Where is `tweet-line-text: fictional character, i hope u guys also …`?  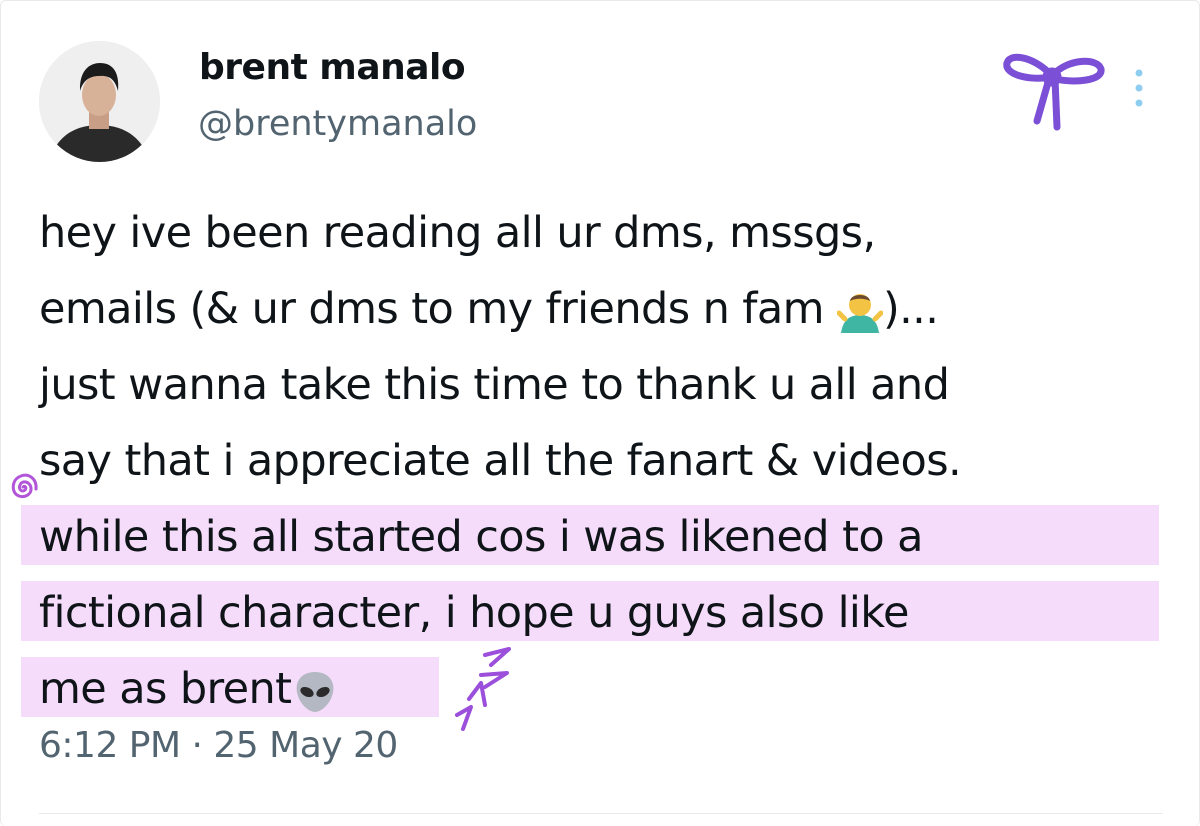
tweet-line-text: fictional character, i hope u guys also … is located at coordinates (474, 613).